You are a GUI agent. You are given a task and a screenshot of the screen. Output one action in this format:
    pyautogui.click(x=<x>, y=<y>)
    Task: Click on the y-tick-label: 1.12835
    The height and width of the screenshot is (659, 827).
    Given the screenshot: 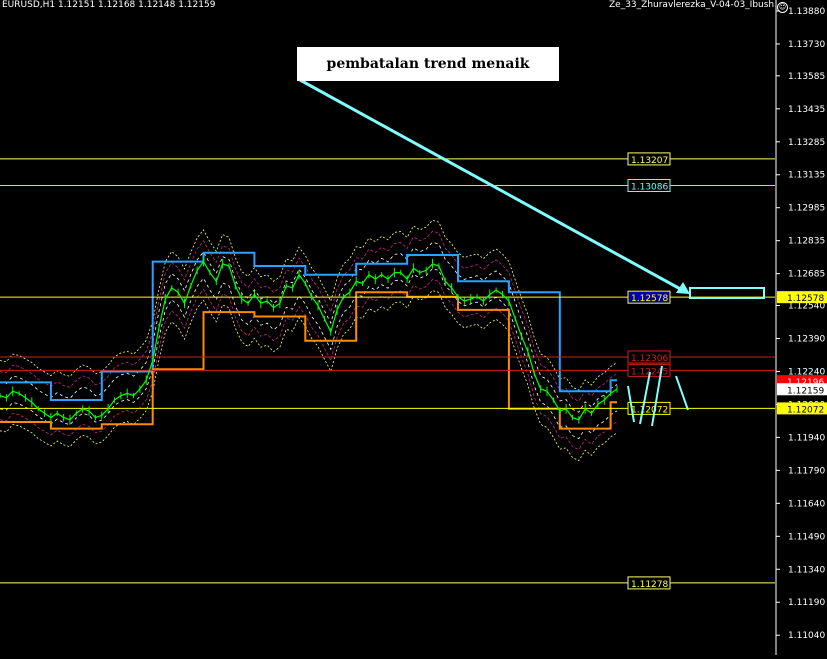 What is the action you would take?
    pyautogui.click(x=806, y=242)
    